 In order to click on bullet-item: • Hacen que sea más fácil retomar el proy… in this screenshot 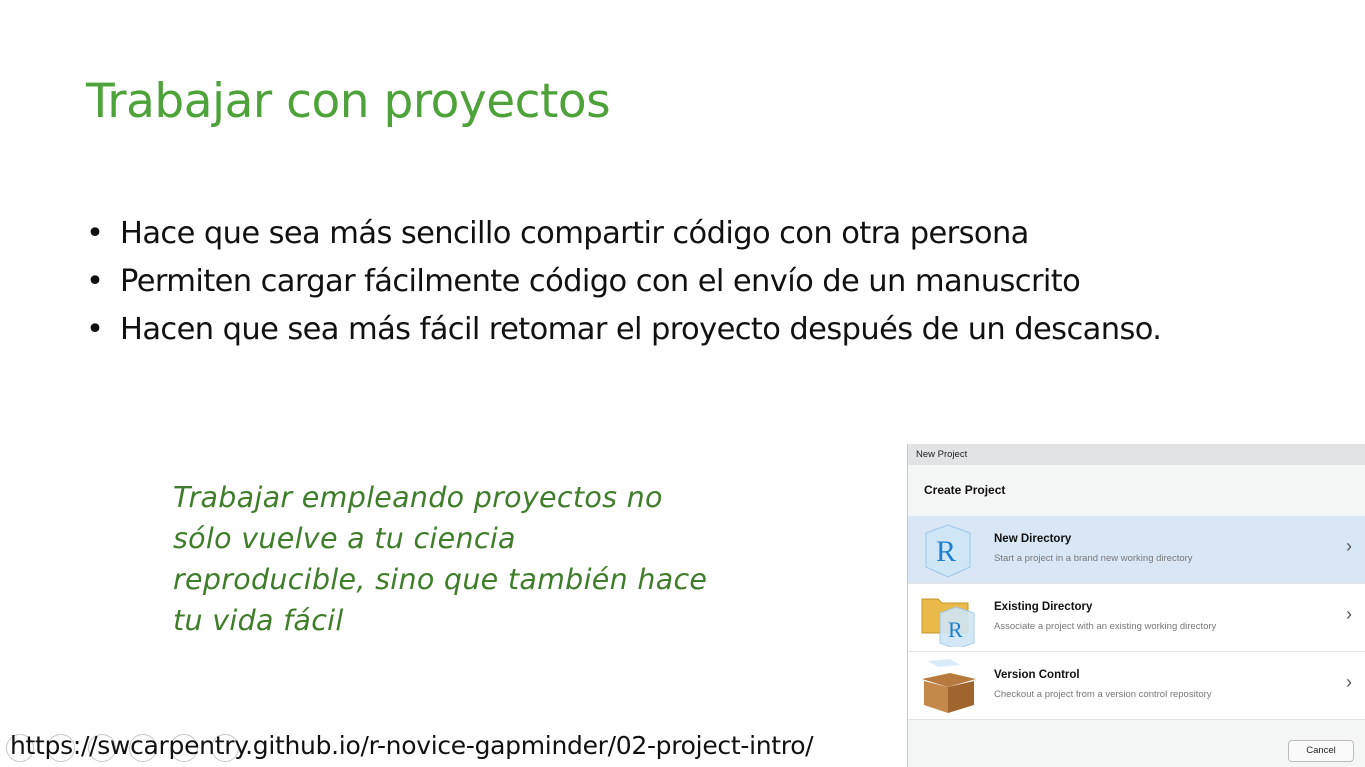, I will do `click(624, 329)`.